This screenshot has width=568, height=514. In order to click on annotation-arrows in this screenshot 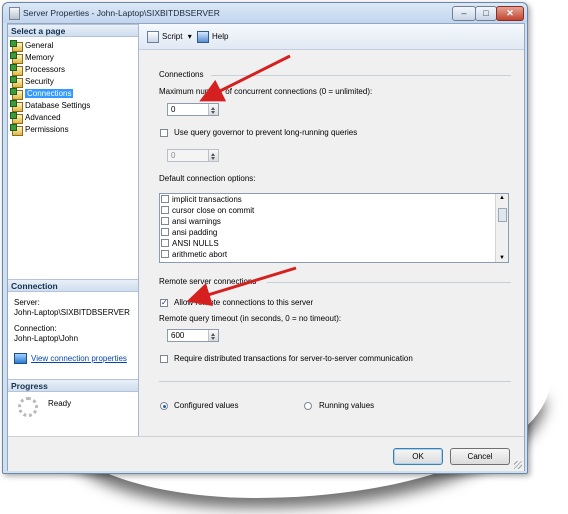, I will do `click(241, 180)`.